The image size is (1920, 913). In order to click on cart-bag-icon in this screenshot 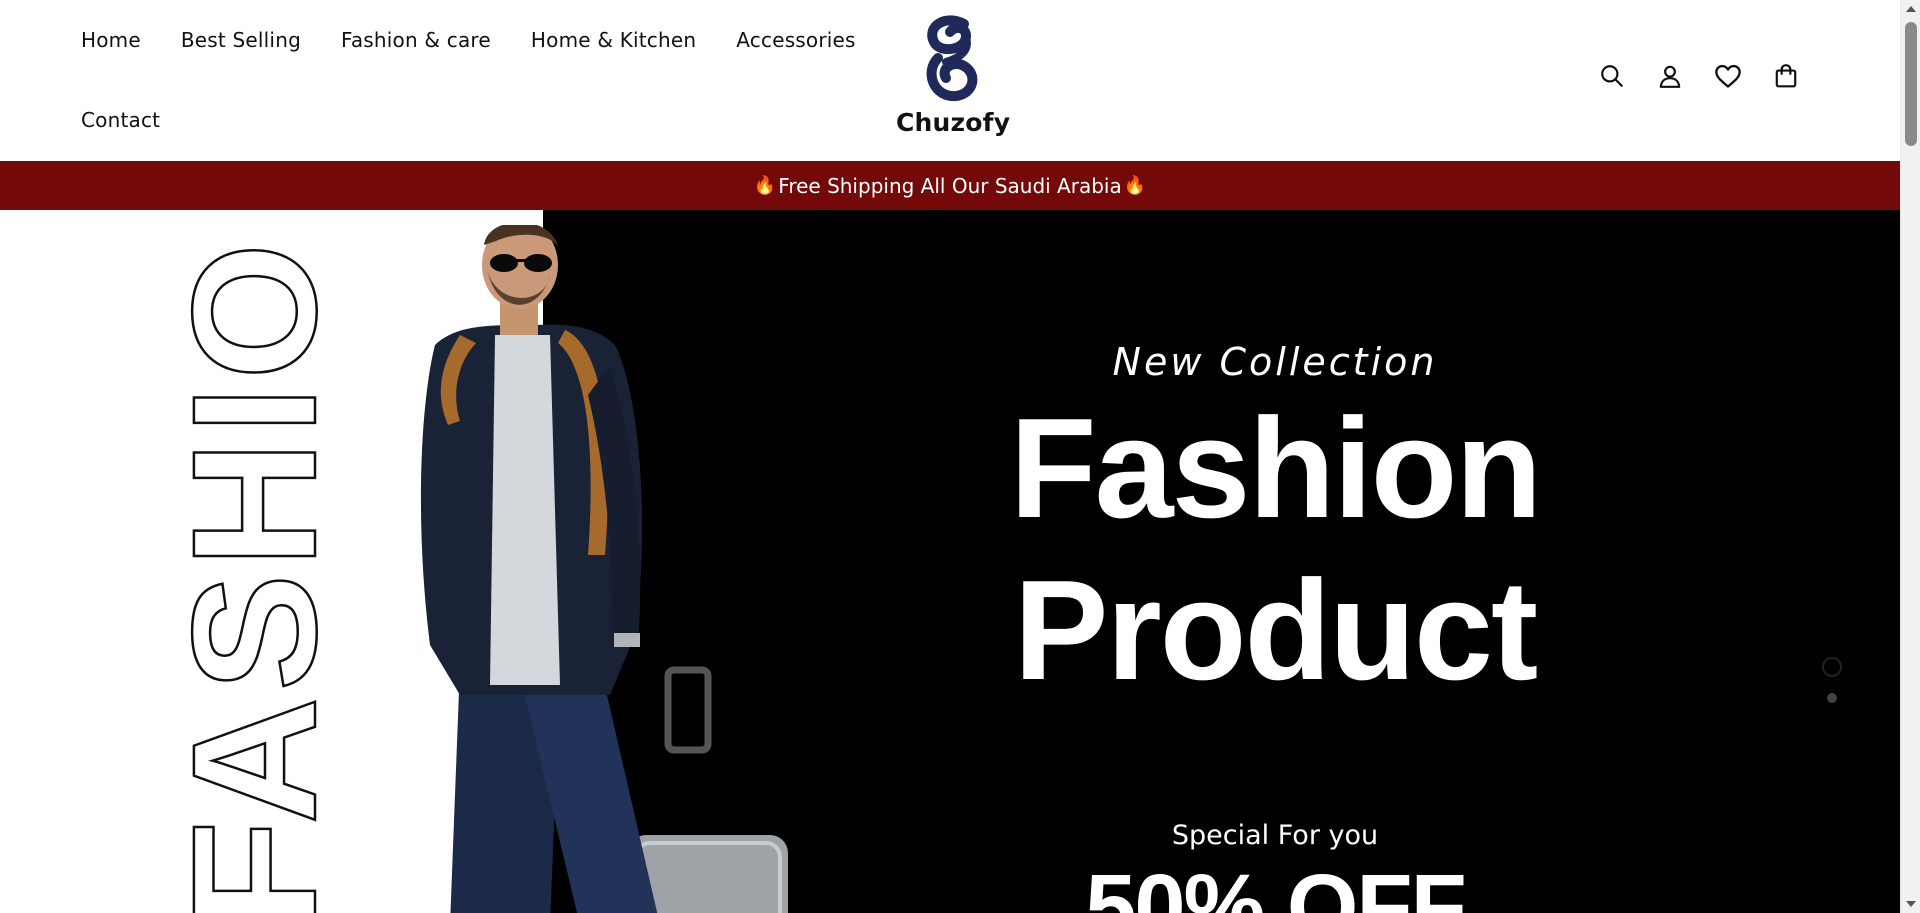, I will do `click(1786, 76)`.